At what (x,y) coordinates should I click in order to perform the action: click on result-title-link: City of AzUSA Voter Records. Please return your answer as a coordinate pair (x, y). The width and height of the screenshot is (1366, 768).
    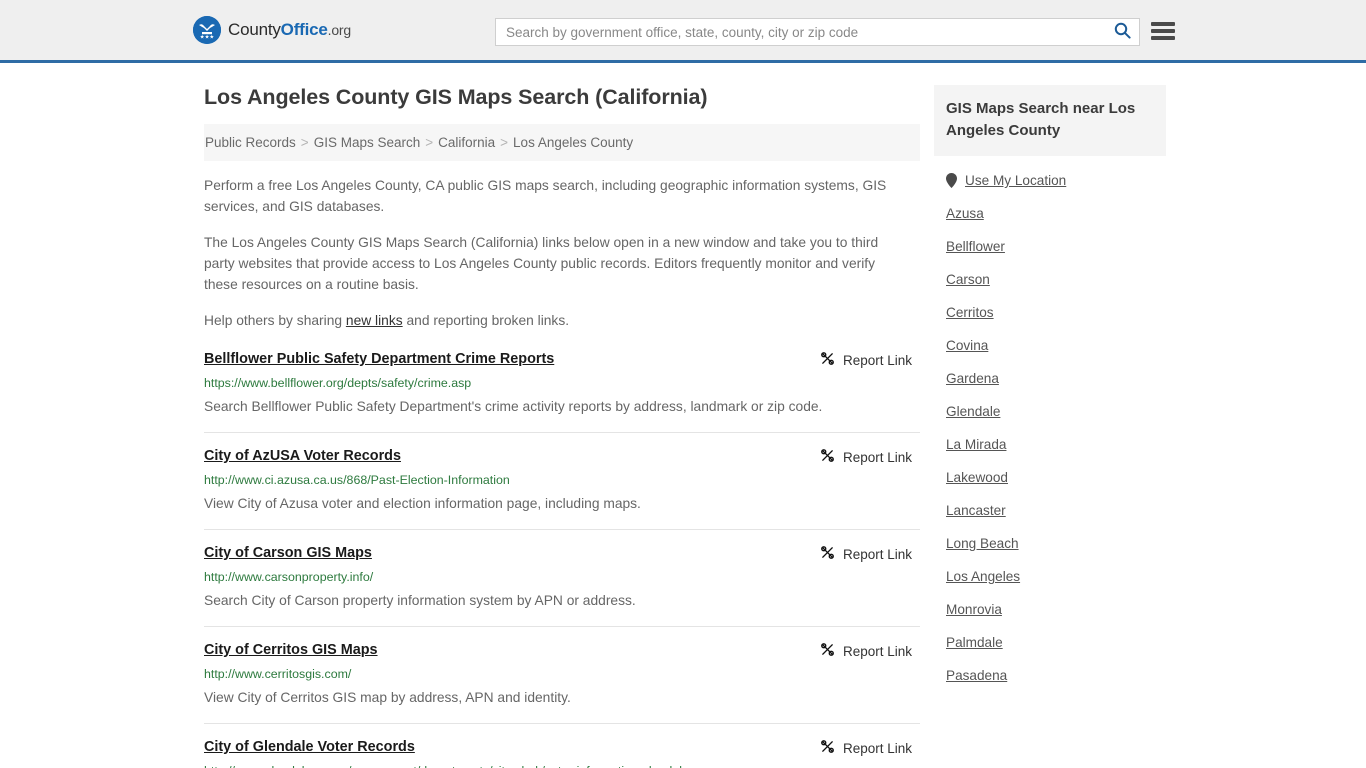
    Looking at the image, I should click on (302, 456).